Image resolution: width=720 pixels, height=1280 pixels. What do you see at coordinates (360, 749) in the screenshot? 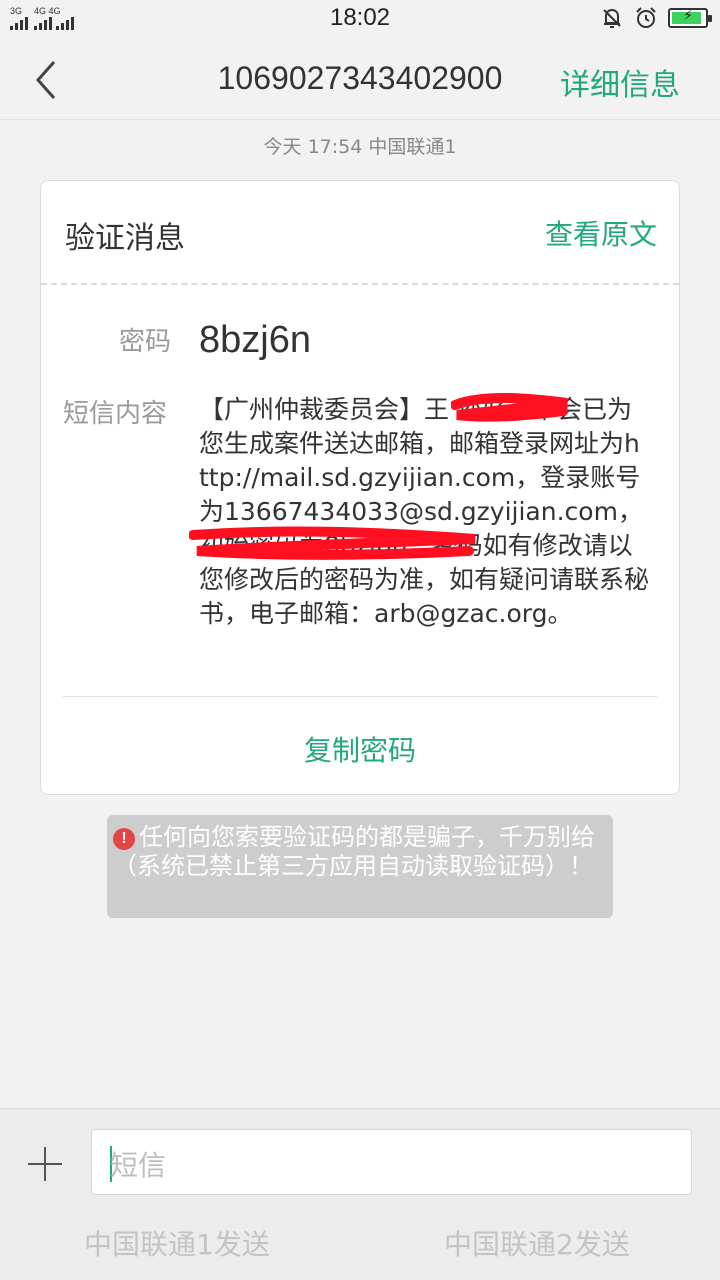
I see `copy-password-button: 复制密码` at bounding box center [360, 749].